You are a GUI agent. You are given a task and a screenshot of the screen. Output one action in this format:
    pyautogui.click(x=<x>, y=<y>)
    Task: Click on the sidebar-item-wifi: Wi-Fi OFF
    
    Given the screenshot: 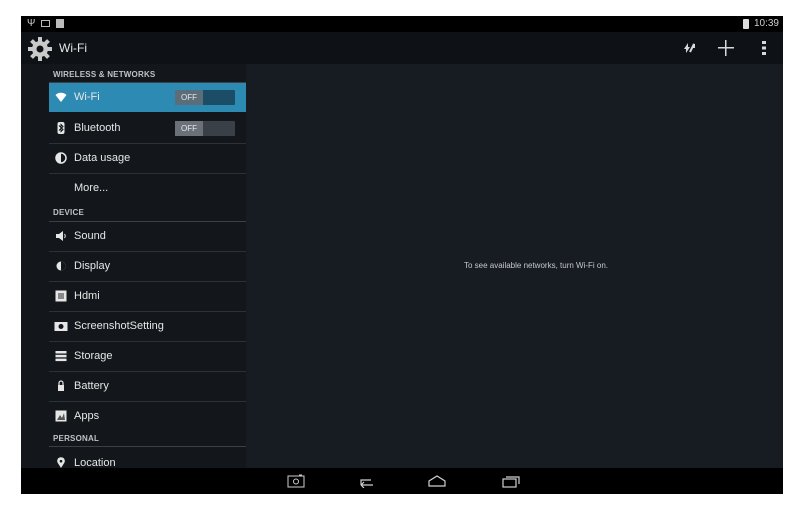 What is the action you would take?
    pyautogui.click(x=147, y=97)
    